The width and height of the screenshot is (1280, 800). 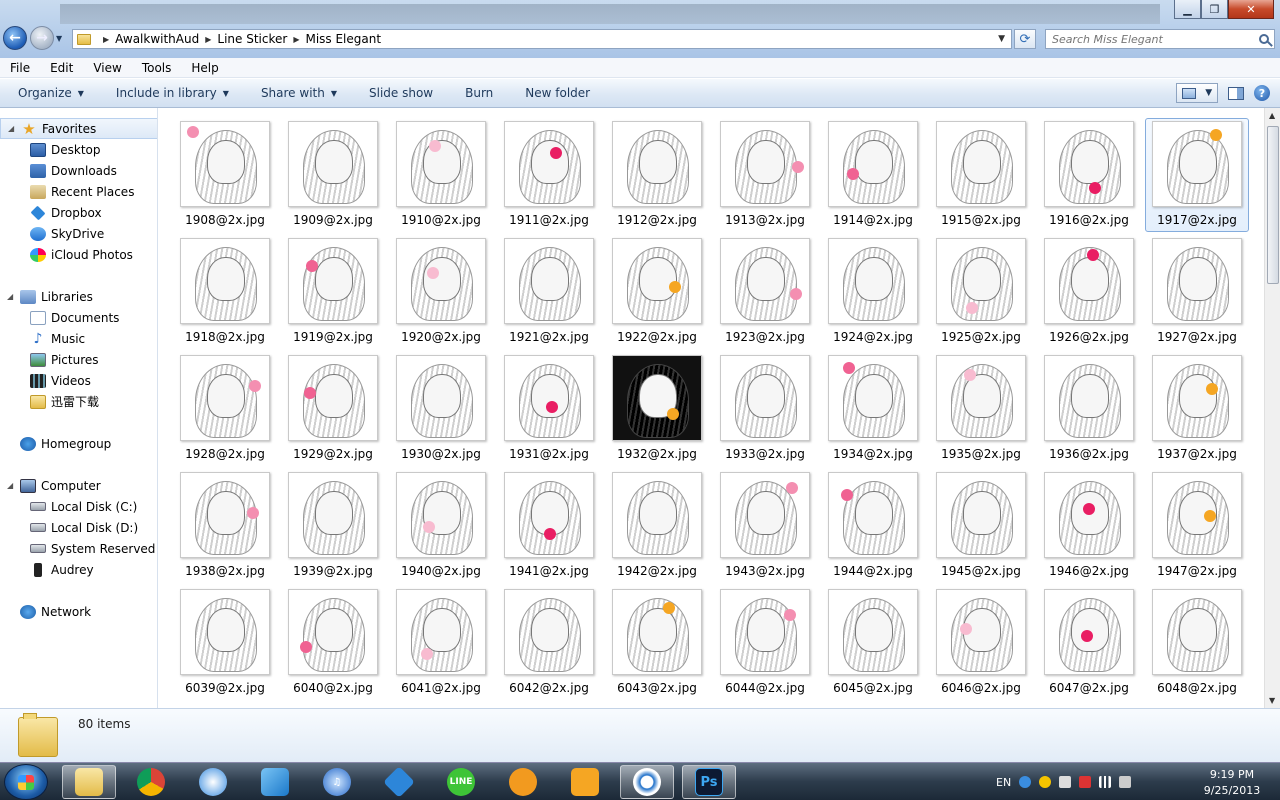 What do you see at coordinates (657, 409) in the screenshot?
I see `file-item: 1932@2x.jpg` at bounding box center [657, 409].